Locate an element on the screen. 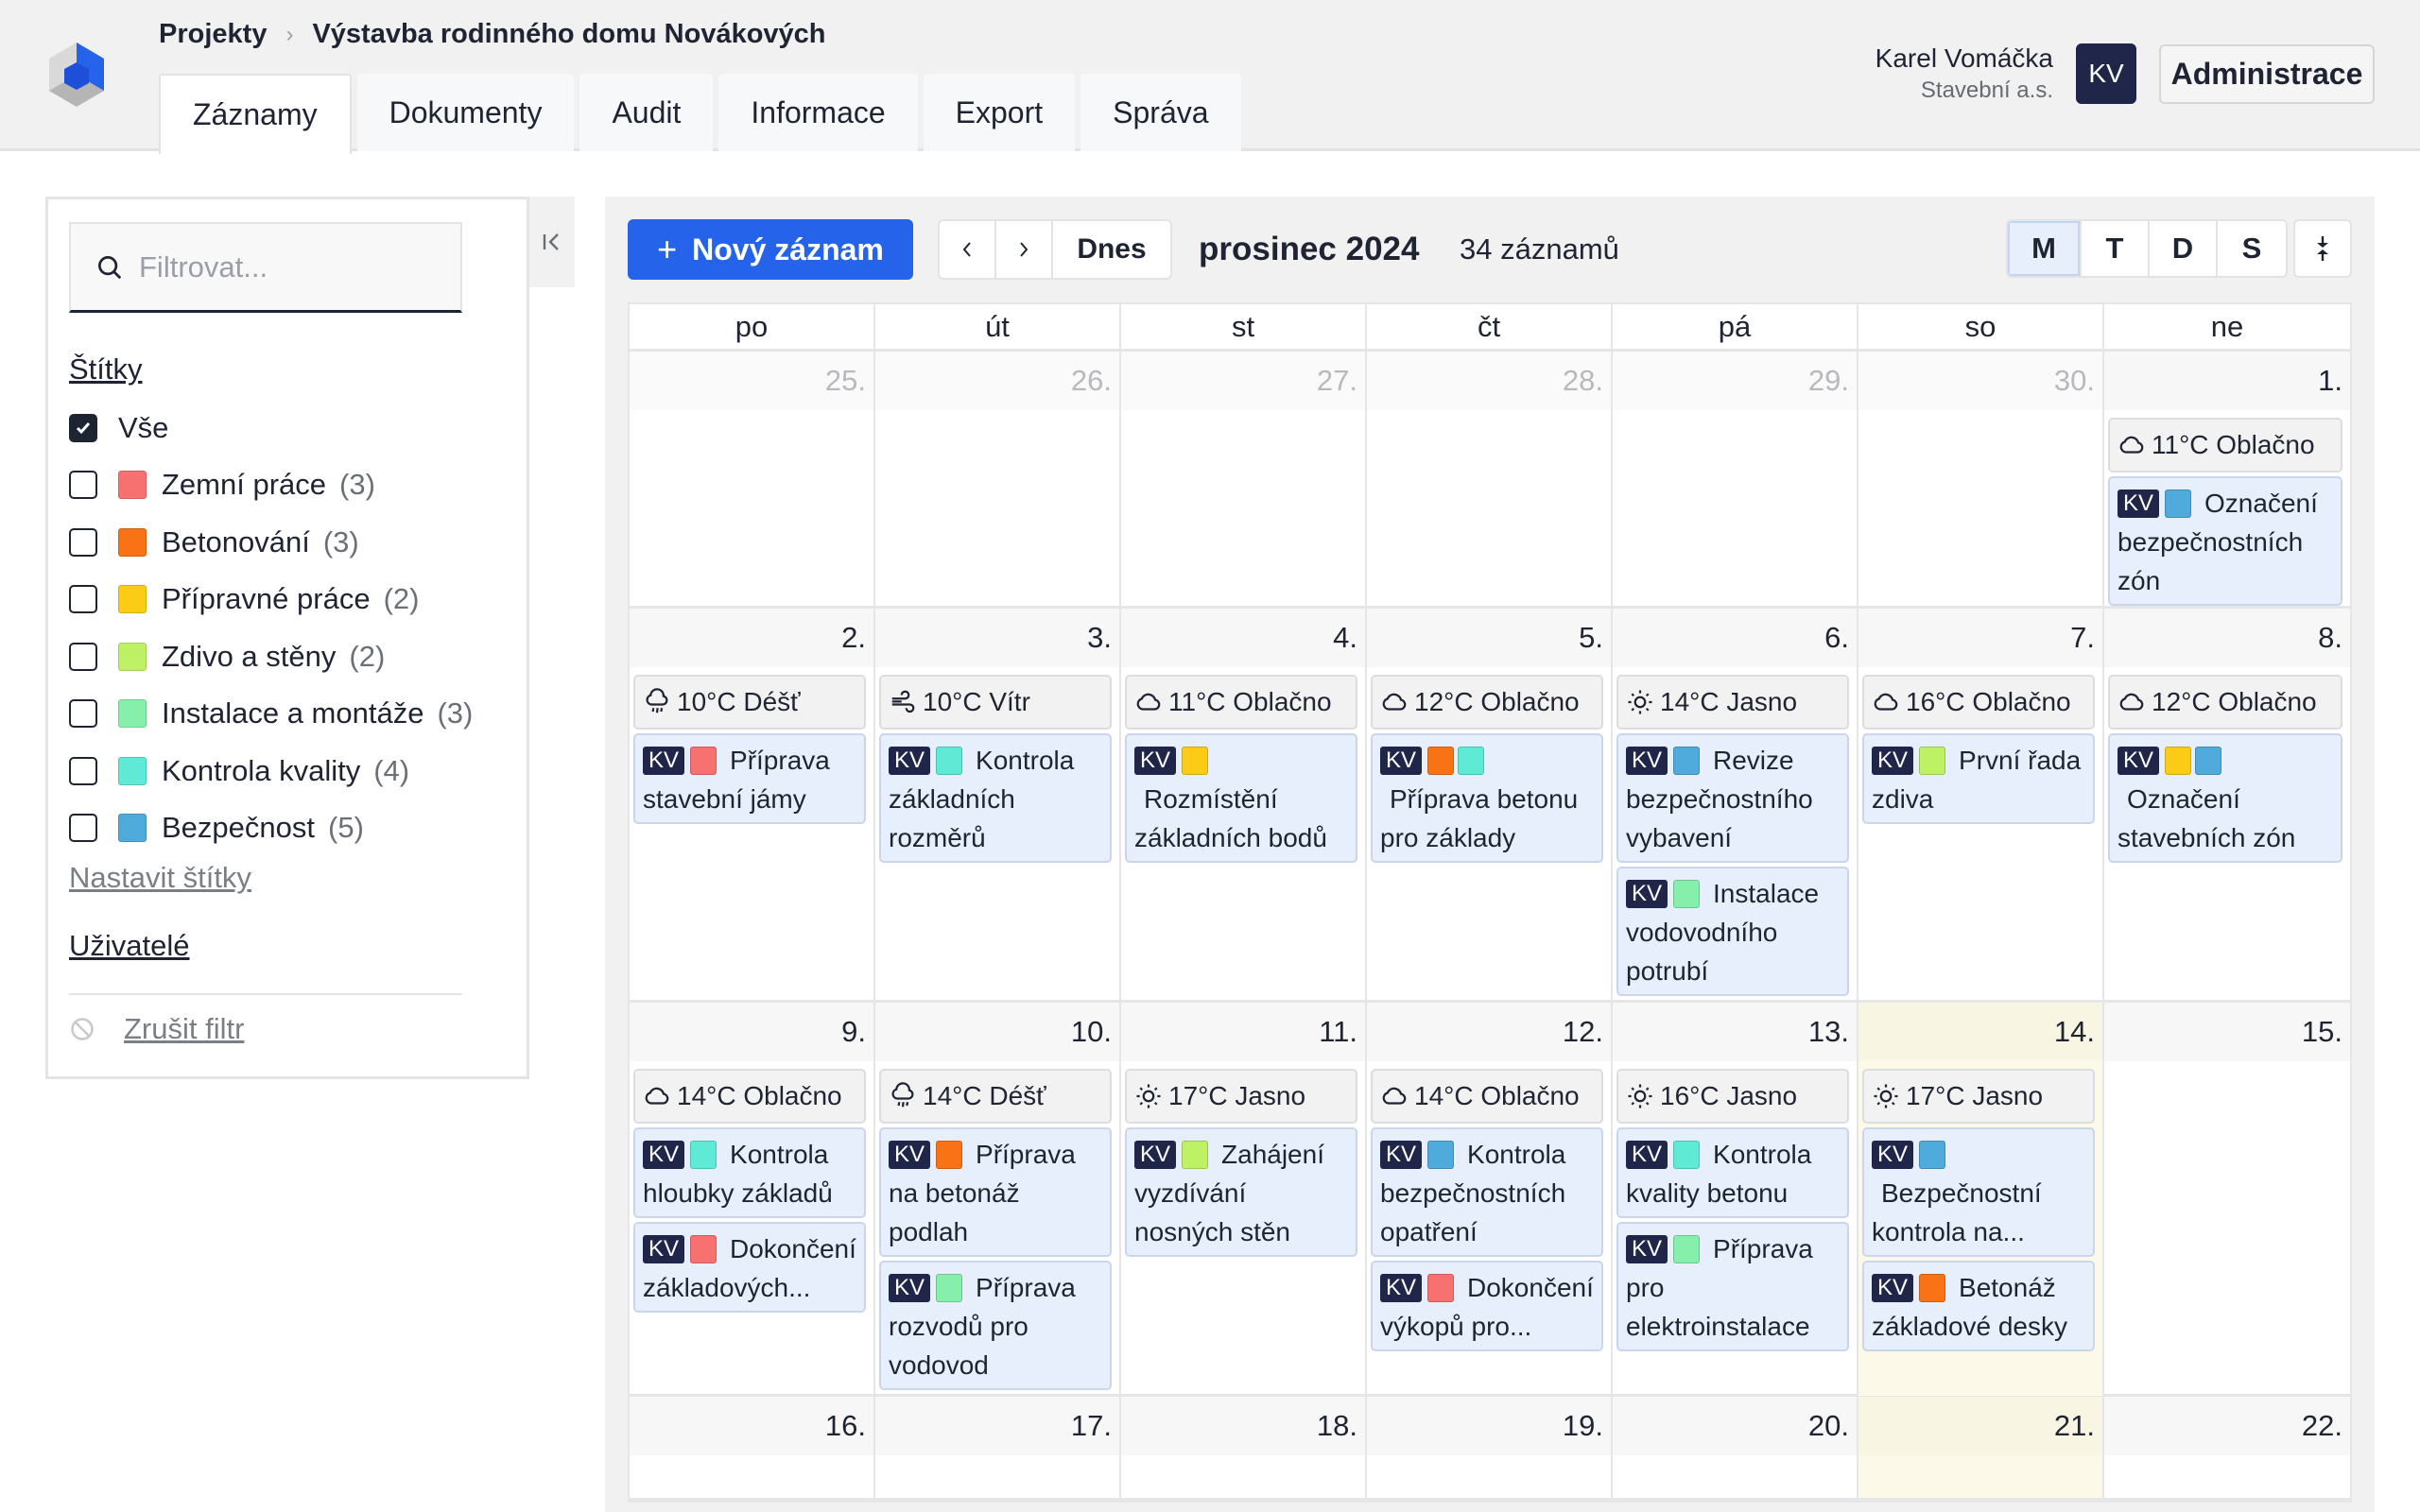 The height and width of the screenshot is (1512, 2420). calendar-day-cell: 20. is located at coordinates (1736, 1447).